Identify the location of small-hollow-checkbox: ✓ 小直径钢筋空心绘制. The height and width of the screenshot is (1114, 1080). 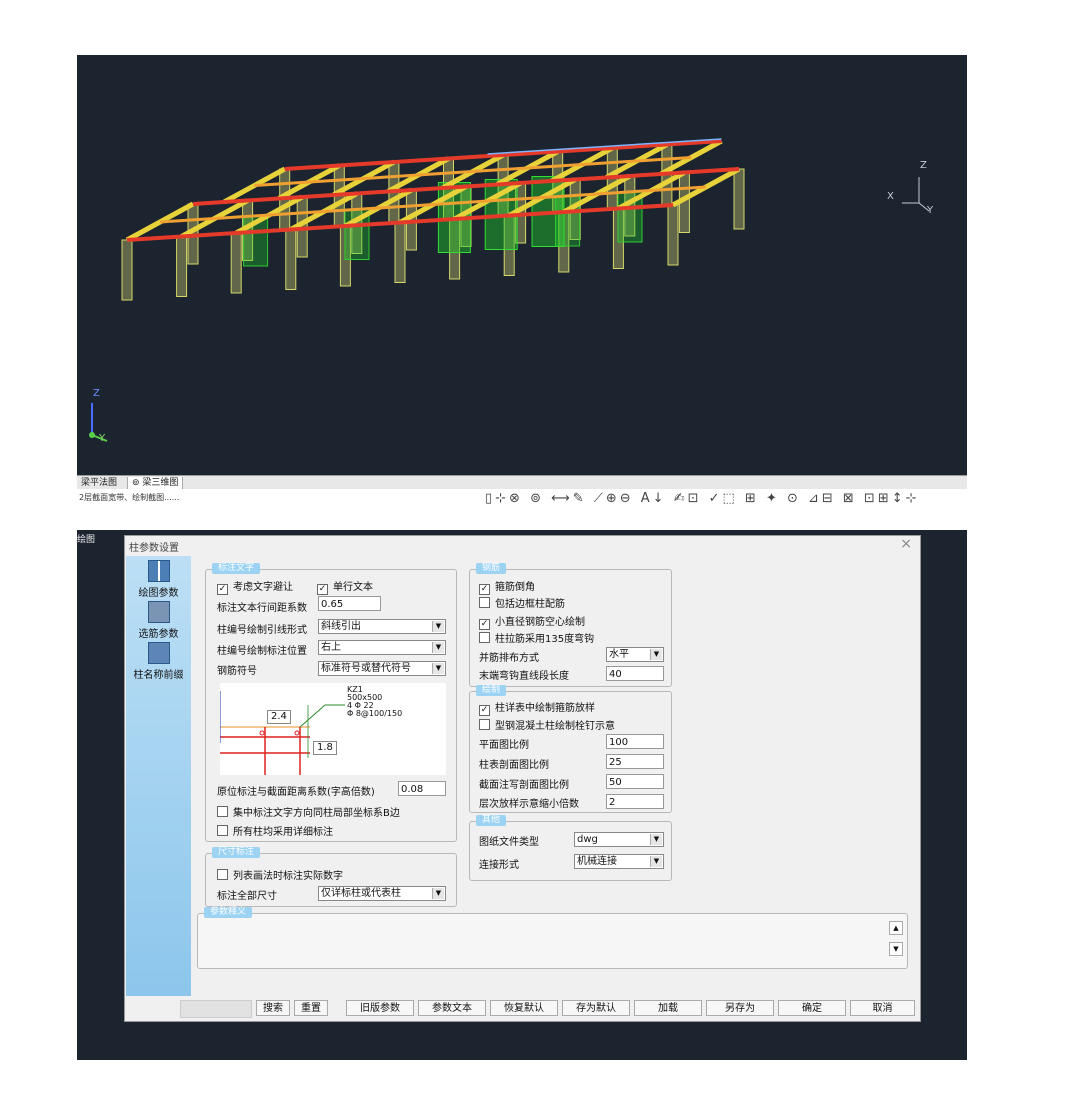
(532, 621).